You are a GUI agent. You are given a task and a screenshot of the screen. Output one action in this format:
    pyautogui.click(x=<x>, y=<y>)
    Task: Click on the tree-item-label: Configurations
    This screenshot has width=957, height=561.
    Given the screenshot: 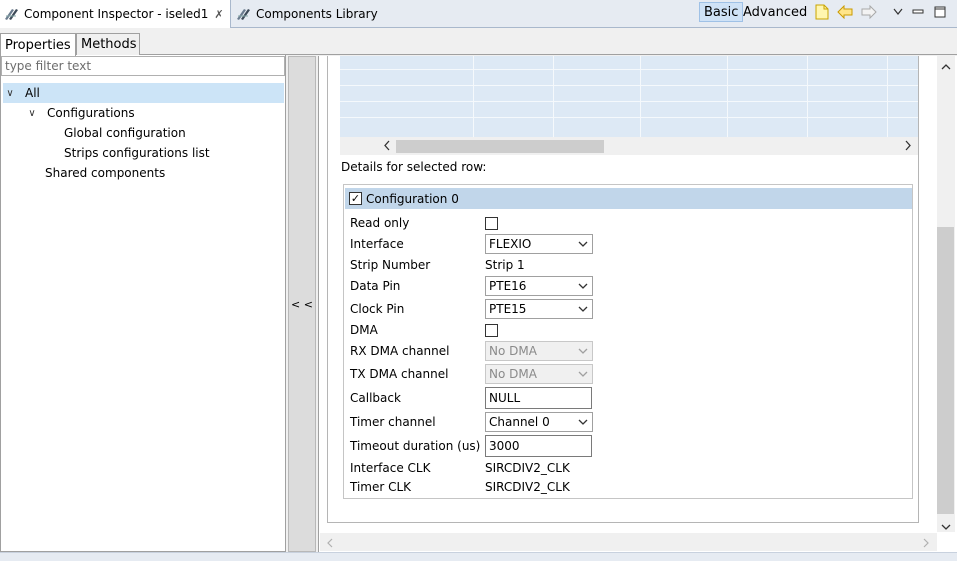 What is the action you would take?
    pyautogui.click(x=91, y=113)
    